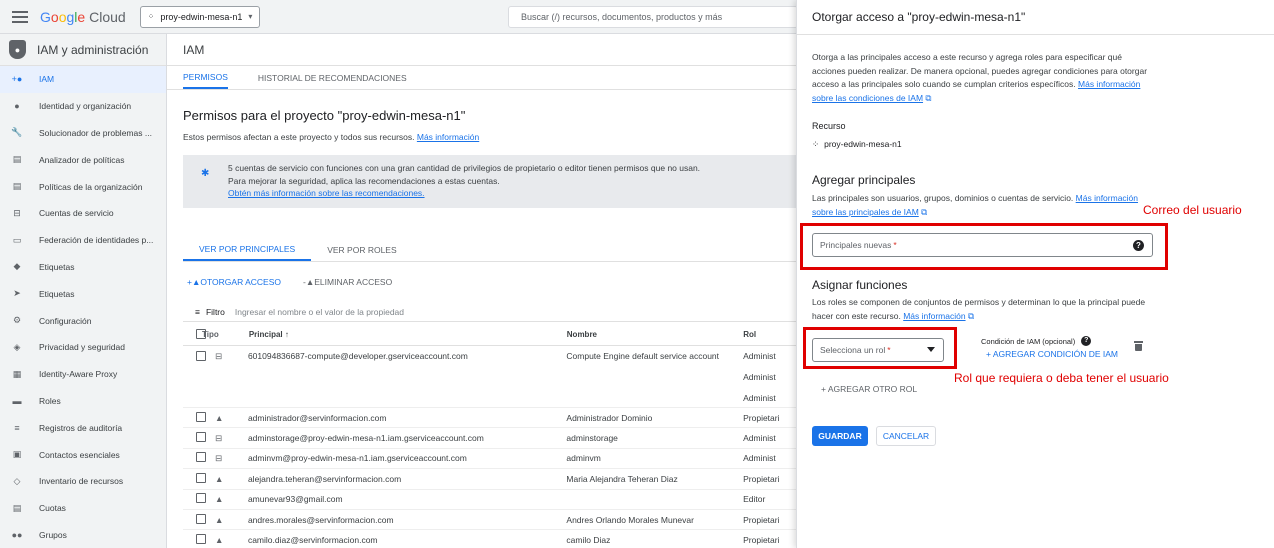 The width and height of the screenshot is (1274, 548). I want to click on grant-access-button: +▲OTORGAR ACCESO, so click(234, 282).